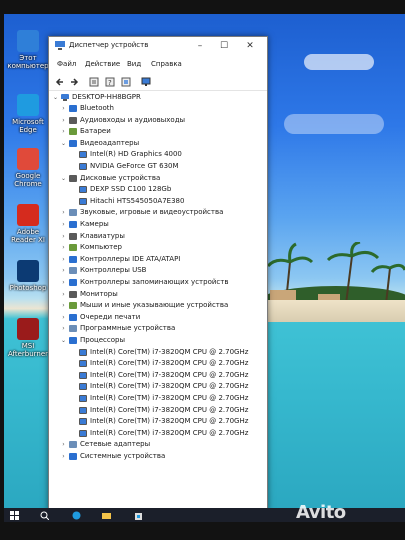 The image size is (405, 540). What do you see at coordinates (137, 200) in the screenshot?
I see `device-label: Hitachi HTS545050A7E380` at bounding box center [137, 200].